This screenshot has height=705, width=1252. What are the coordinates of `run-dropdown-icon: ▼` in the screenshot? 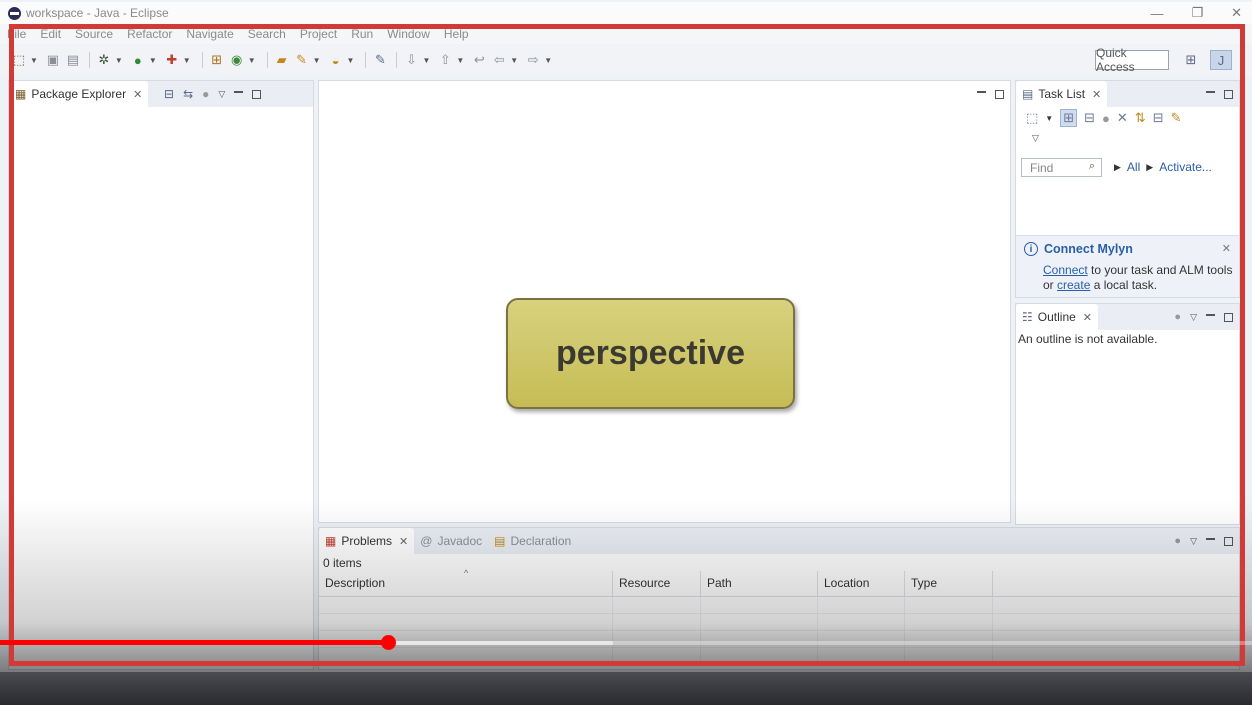 It's located at (153, 60).